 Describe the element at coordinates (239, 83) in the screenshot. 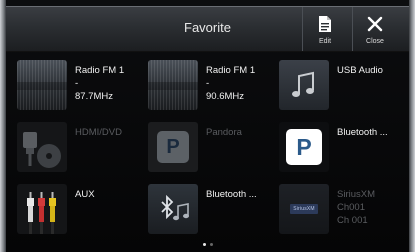

I see `tile-label: Radio FM 1 - 90.6MHz` at that location.